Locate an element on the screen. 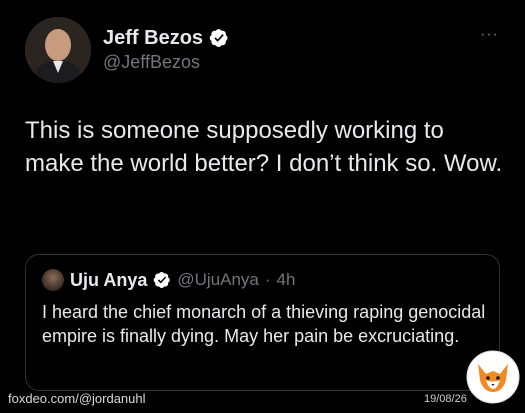  quoted-author-name: Uju Anya is located at coordinates (108, 280).